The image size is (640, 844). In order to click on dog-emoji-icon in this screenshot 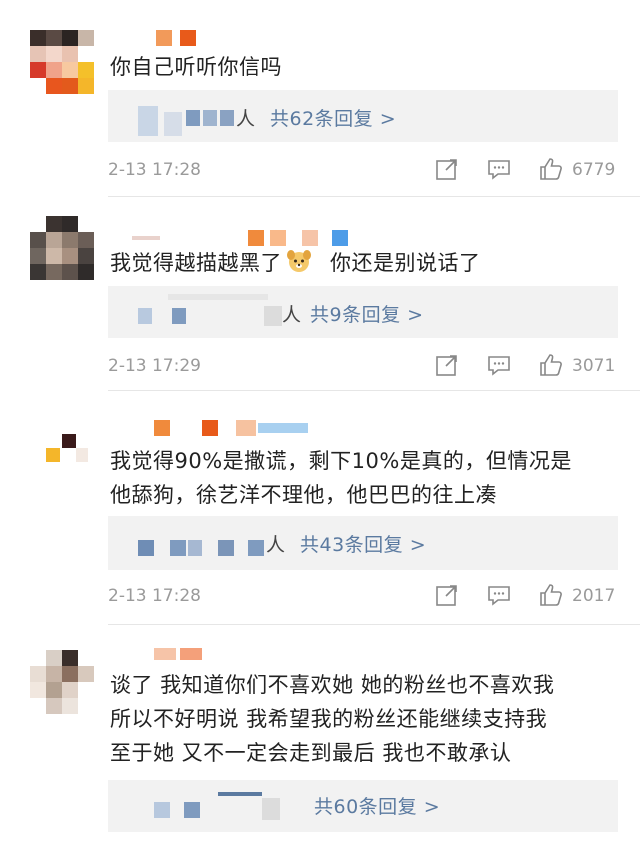, I will do `click(299, 261)`.